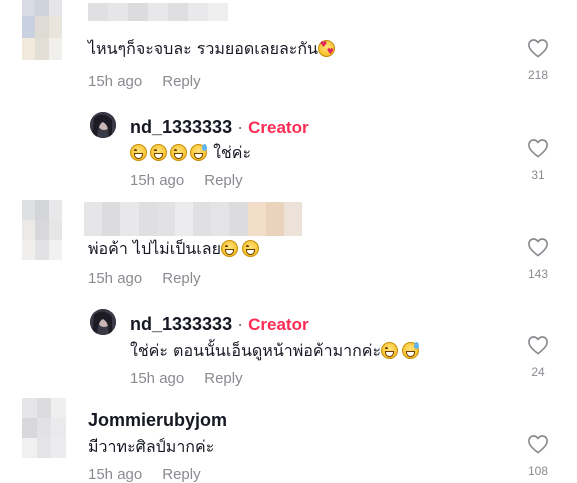 This screenshot has height=483, width=577. What do you see at coordinates (326, 48) in the screenshot?
I see `smiling-face-with-hearts-icon` at bounding box center [326, 48].